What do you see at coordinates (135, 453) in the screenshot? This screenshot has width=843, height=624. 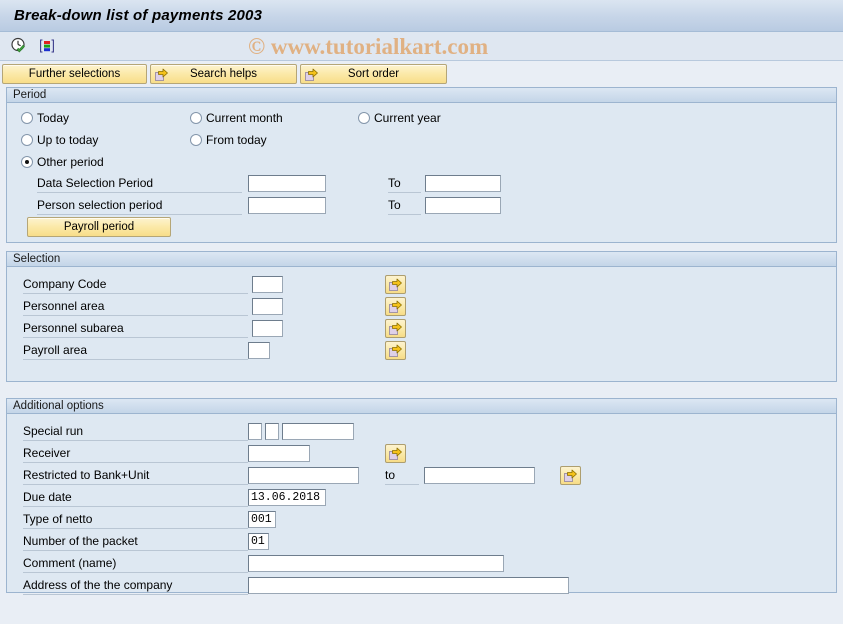 I see `receiver-label: Receiver` at bounding box center [135, 453].